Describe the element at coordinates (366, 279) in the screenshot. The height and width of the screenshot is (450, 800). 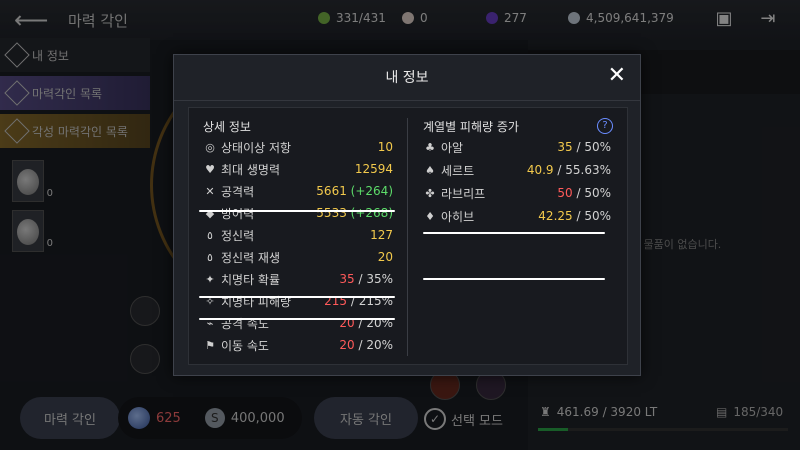
I see `stat-value: 35 / 35%` at that location.